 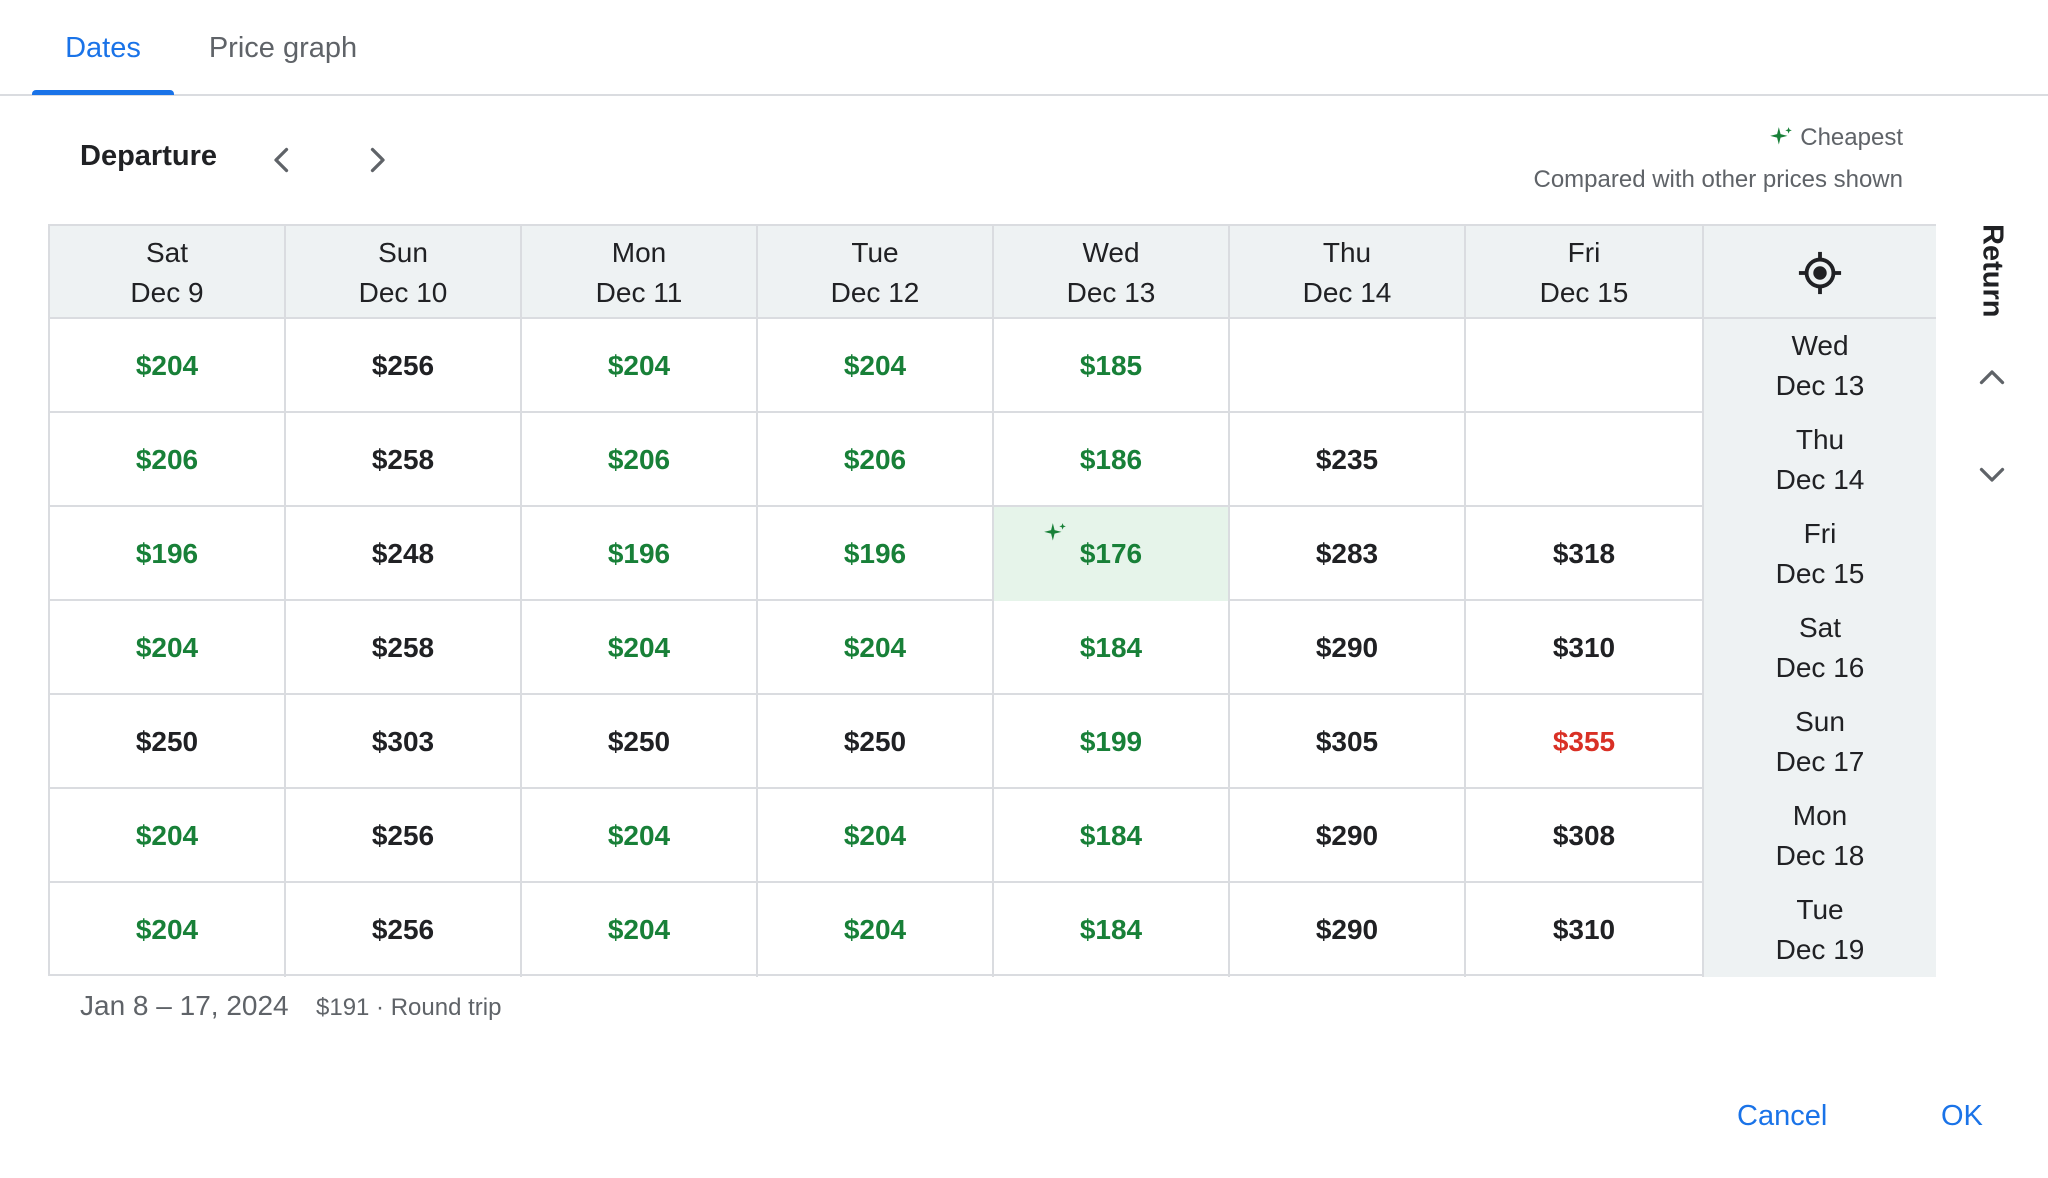 I want to click on departure-column-header: Thu Dec 14, so click(x=1348, y=272).